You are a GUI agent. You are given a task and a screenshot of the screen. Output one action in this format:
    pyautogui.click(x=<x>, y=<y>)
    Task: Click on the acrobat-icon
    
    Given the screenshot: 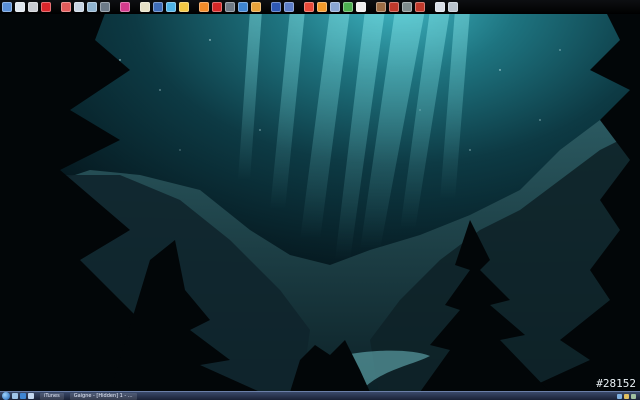 What is the action you would take?
    pyautogui.click(x=46, y=7)
    